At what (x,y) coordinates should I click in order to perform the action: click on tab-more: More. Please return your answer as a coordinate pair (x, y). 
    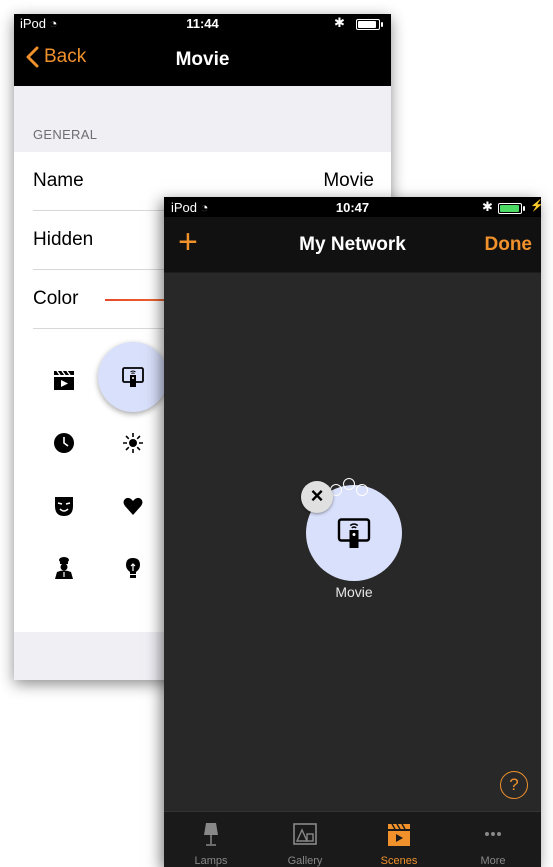
    Looking at the image, I should click on (493, 839).